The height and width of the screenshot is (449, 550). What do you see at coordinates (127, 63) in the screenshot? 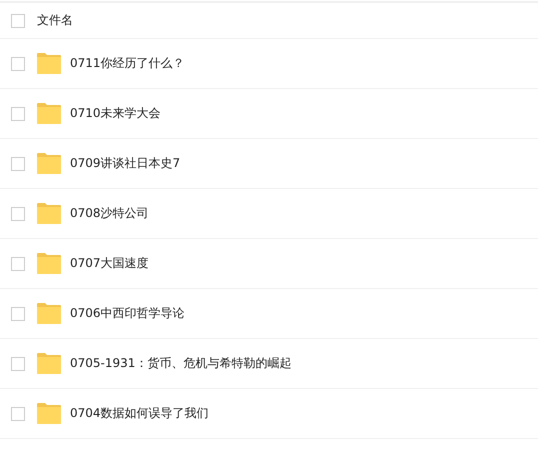
I see `file-name: 0711你经历了什么？` at bounding box center [127, 63].